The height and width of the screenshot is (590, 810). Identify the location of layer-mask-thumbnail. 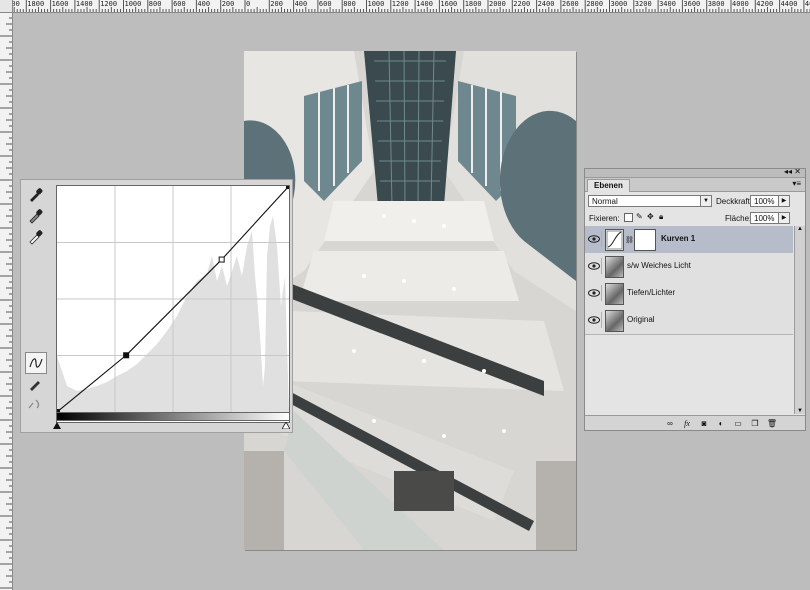
(645, 240).